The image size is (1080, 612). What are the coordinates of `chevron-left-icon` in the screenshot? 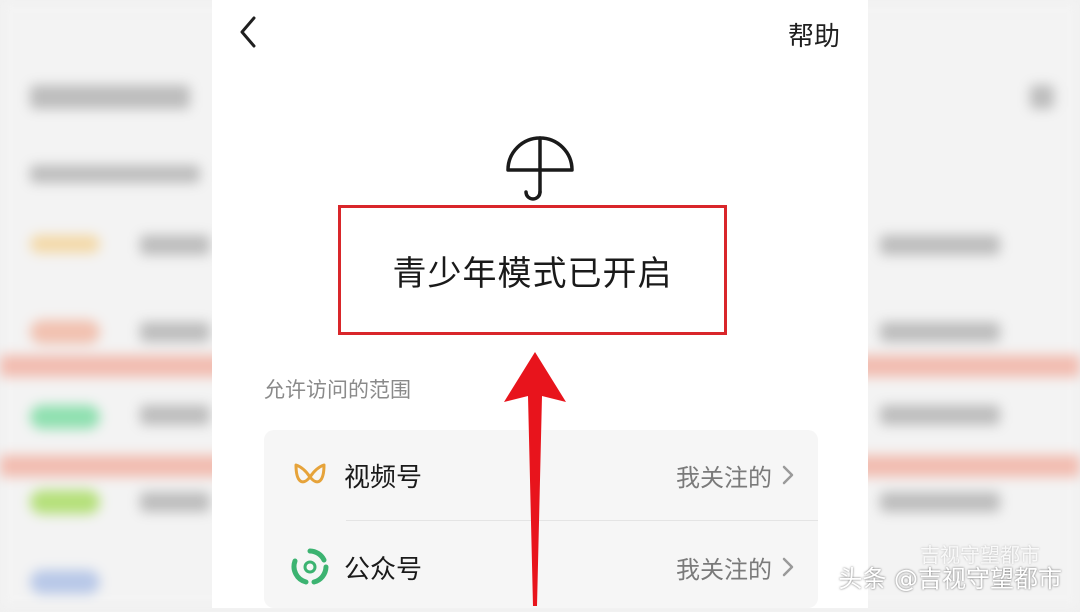 It's located at (248, 32).